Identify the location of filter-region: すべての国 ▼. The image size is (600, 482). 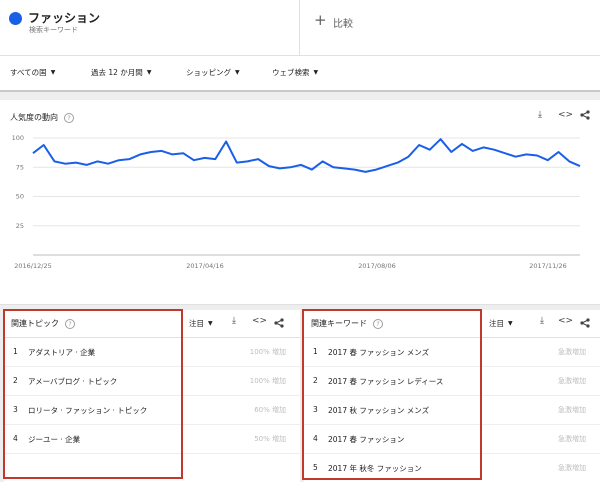
(32, 72).